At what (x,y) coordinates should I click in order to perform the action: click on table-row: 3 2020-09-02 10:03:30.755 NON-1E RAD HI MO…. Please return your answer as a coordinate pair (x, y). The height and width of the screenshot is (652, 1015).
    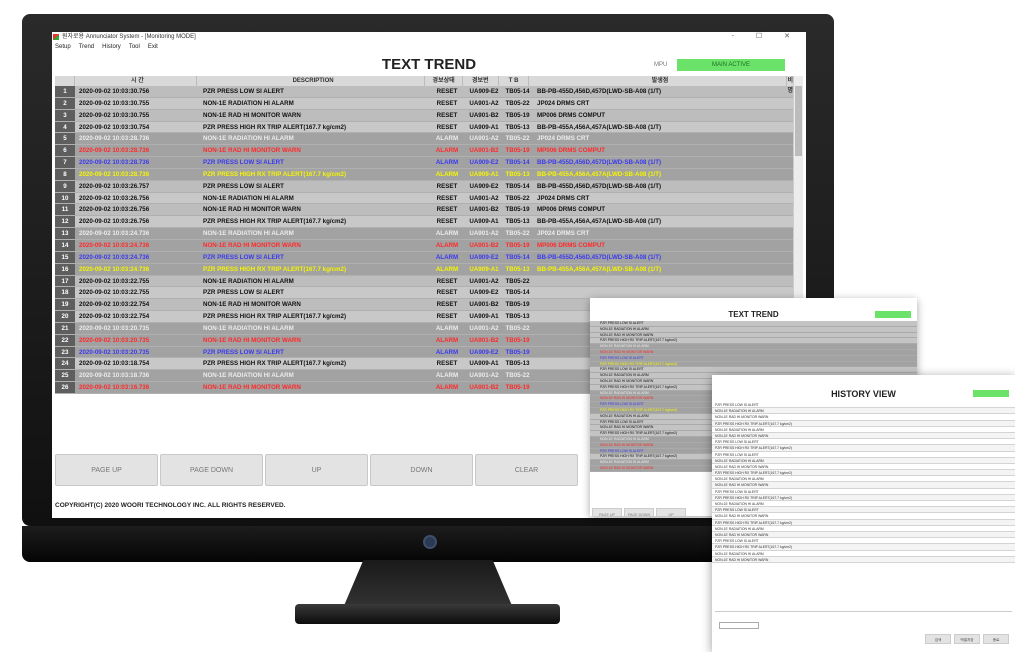
    Looking at the image, I should click on (424, 115).